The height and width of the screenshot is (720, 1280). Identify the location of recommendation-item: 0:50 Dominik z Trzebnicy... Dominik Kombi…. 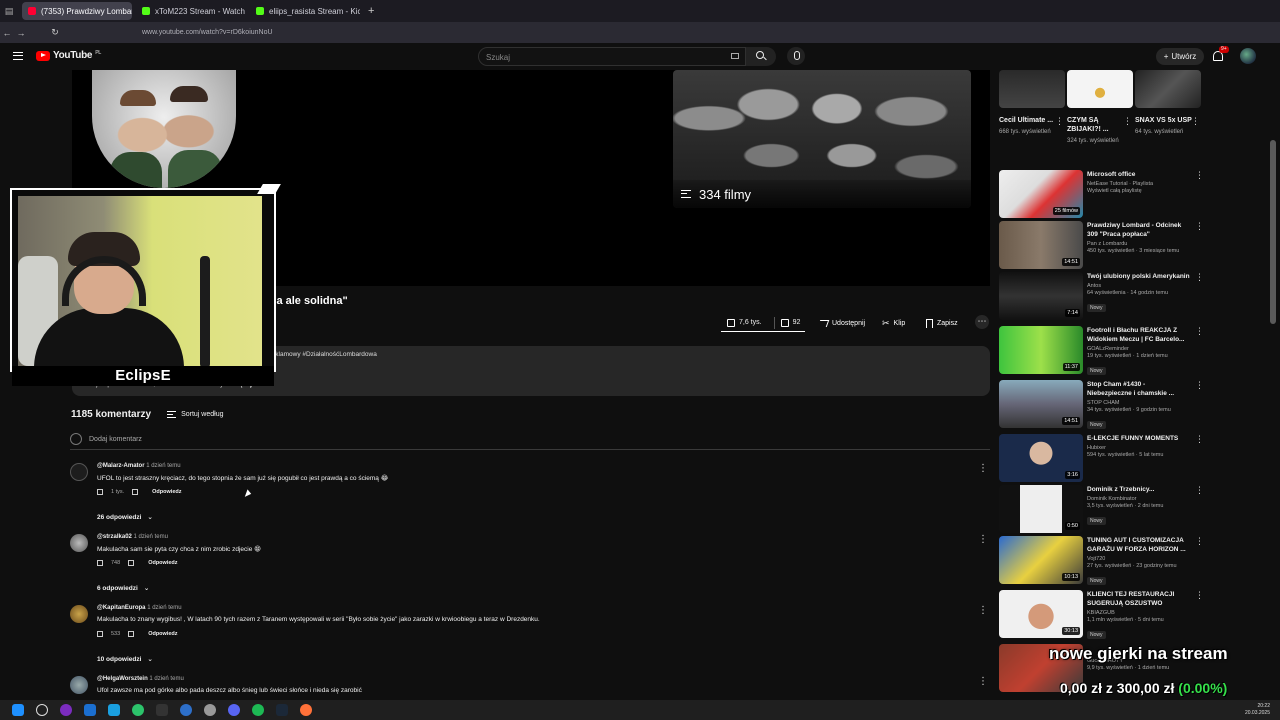
(1101, 511).